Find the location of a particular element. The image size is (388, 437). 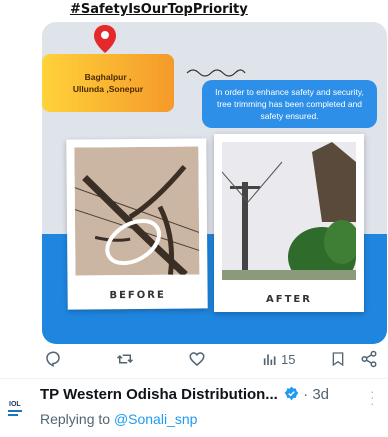

avatar: IOL is located at coordinates (16, 407).